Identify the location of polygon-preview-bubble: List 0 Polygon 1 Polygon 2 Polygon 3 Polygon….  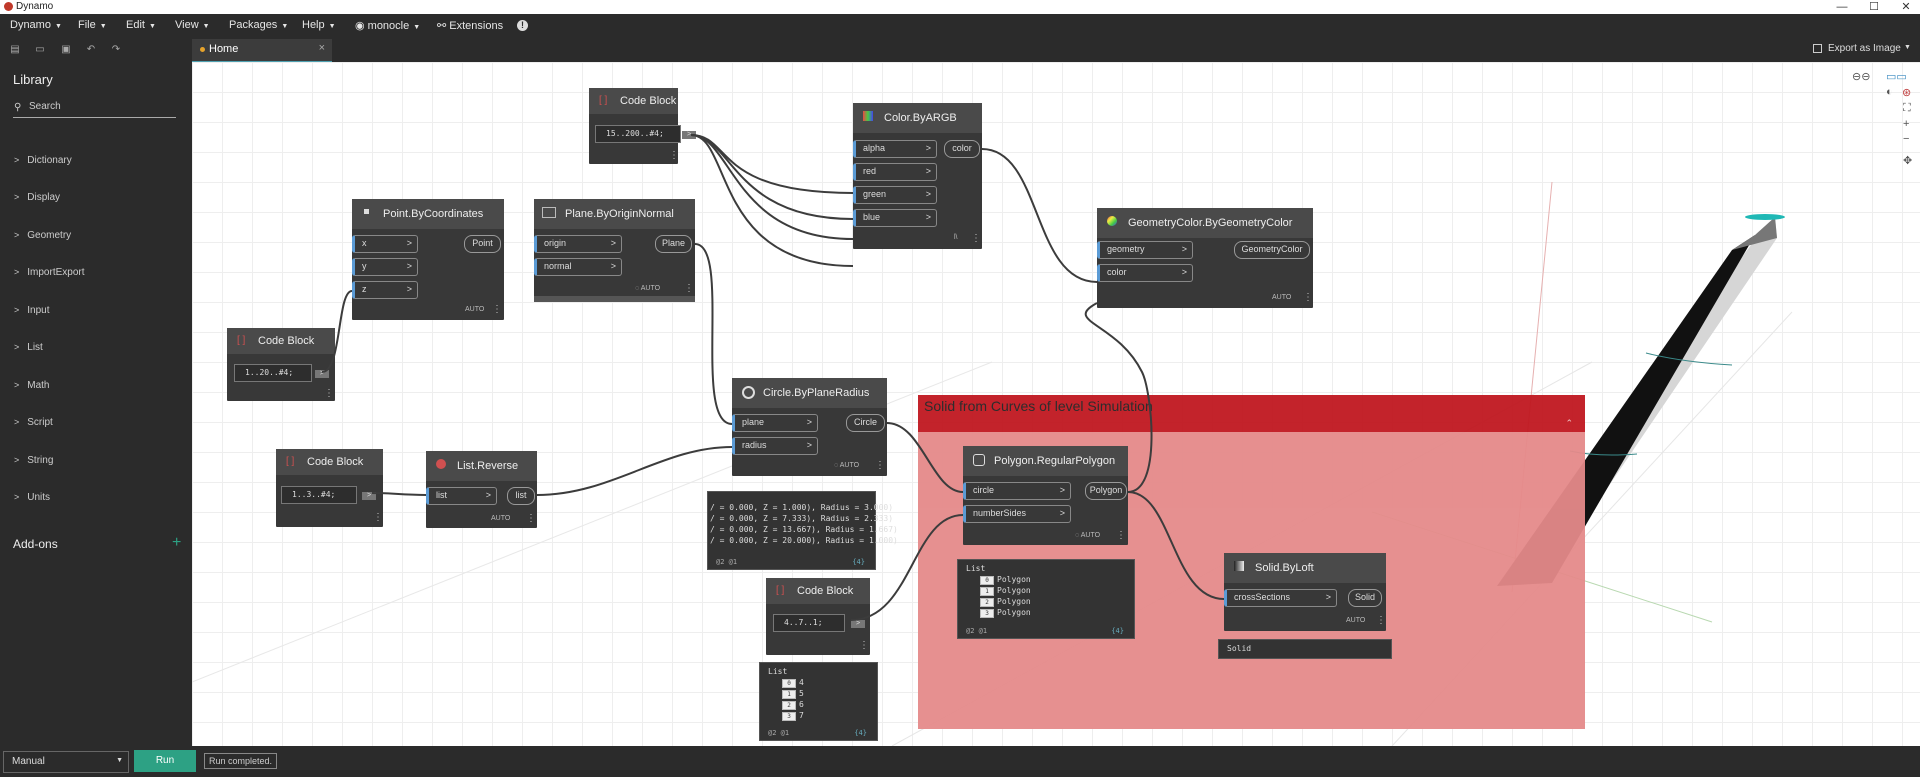
(1046, 599).